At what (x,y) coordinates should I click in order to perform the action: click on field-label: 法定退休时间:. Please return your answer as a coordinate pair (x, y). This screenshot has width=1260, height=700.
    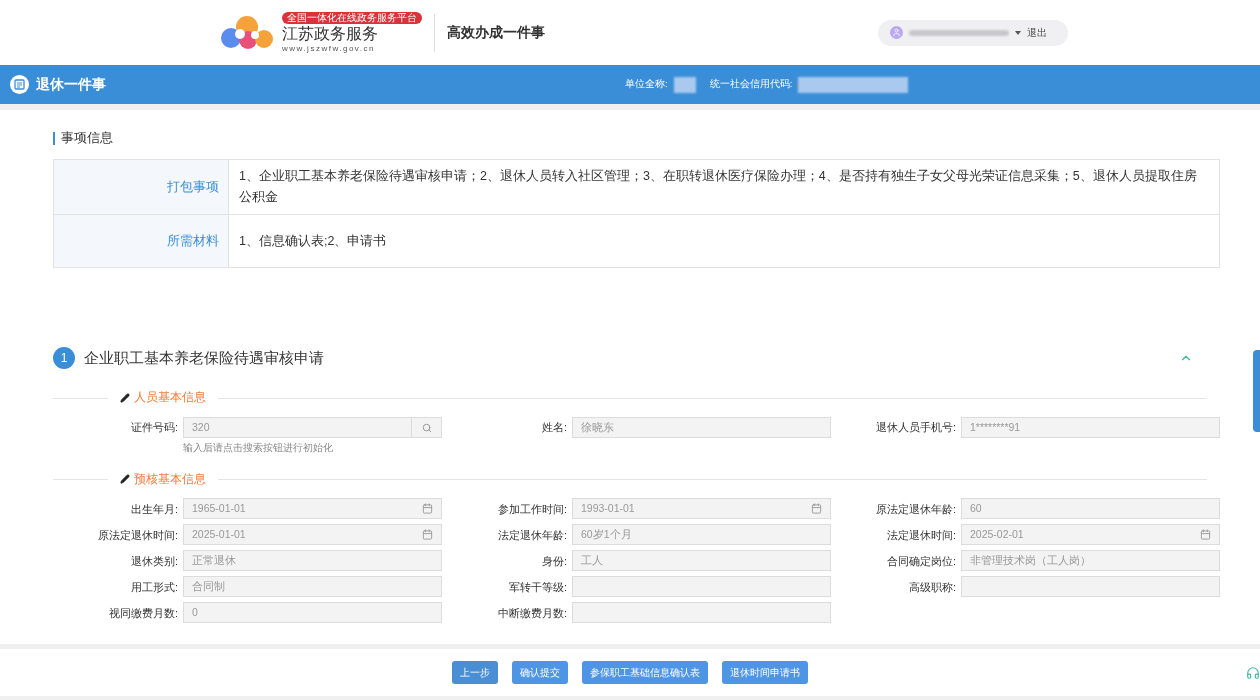
    Looking at the image, I should click on (920, 535).